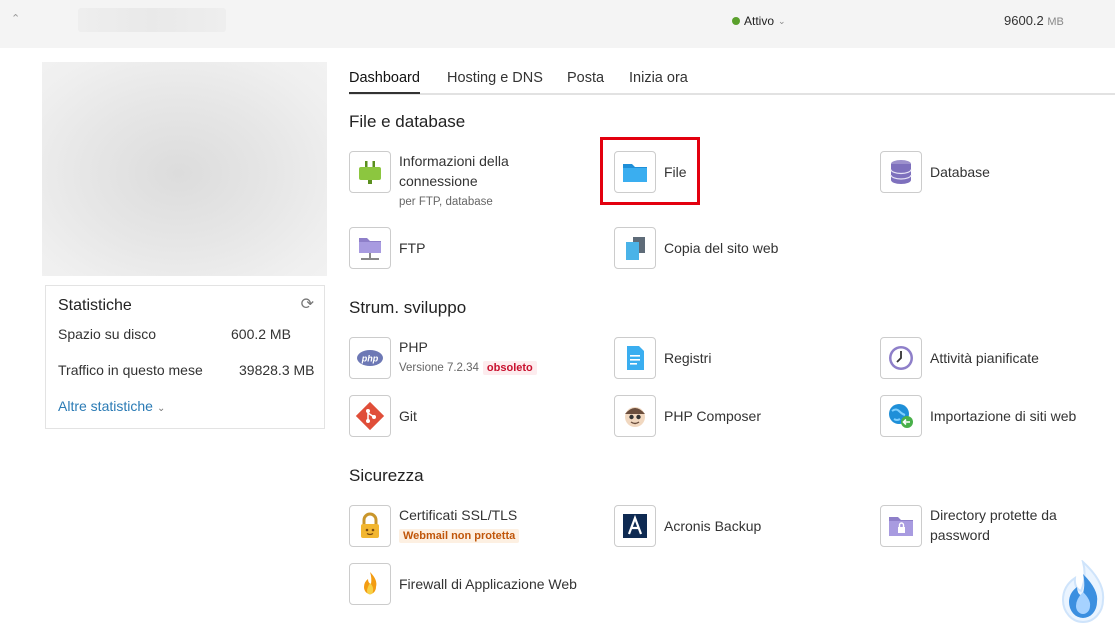 The image size is (1115, 629). What do you see at coordinates (458, 515) in the screenshot?
I see `ssl-label: Certificati SSL/TLS` at bounding box center [458, 515].